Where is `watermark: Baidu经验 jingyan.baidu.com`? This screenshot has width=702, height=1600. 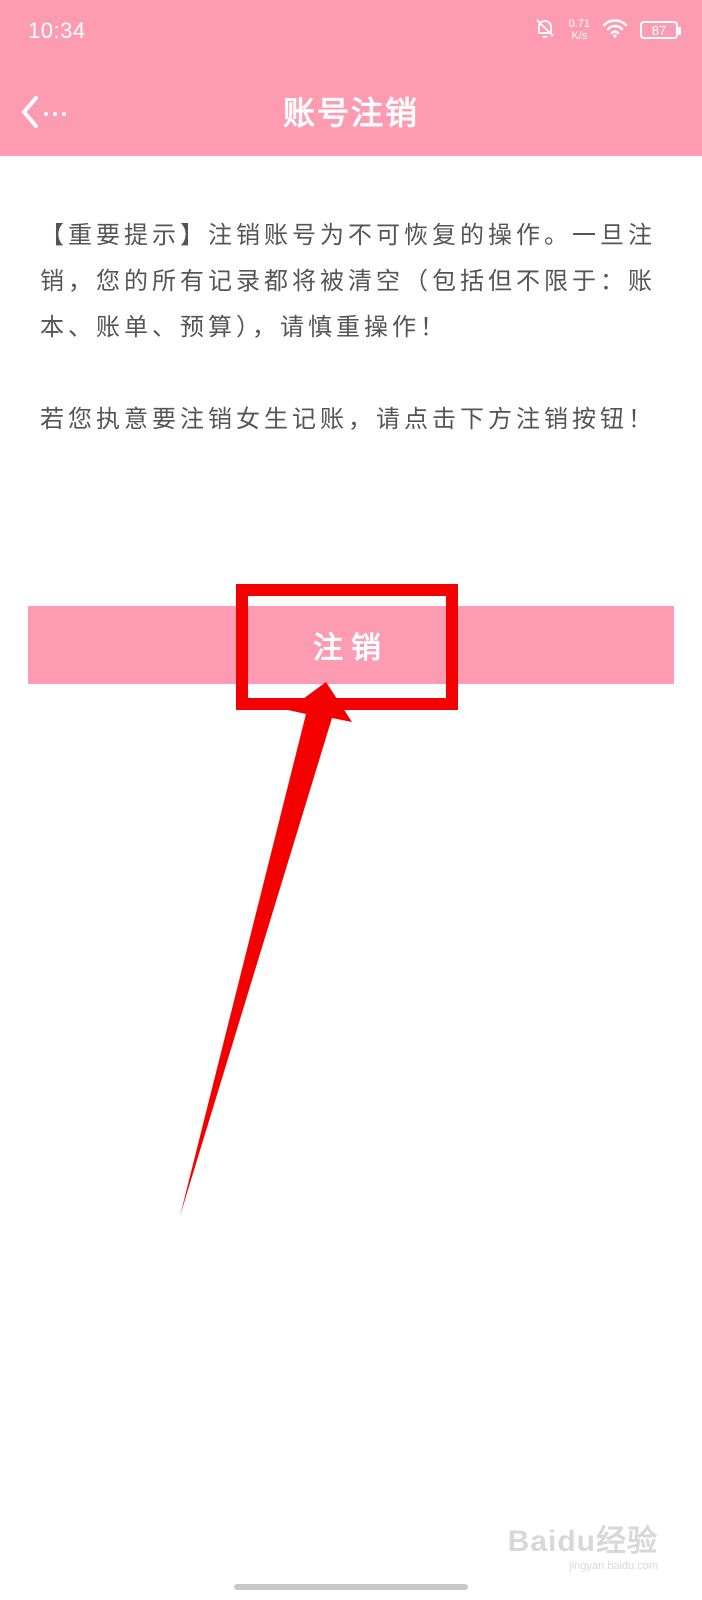
watermark: Baidu经验 jingyan.baidu.com is located at coordinates (583, 1544).